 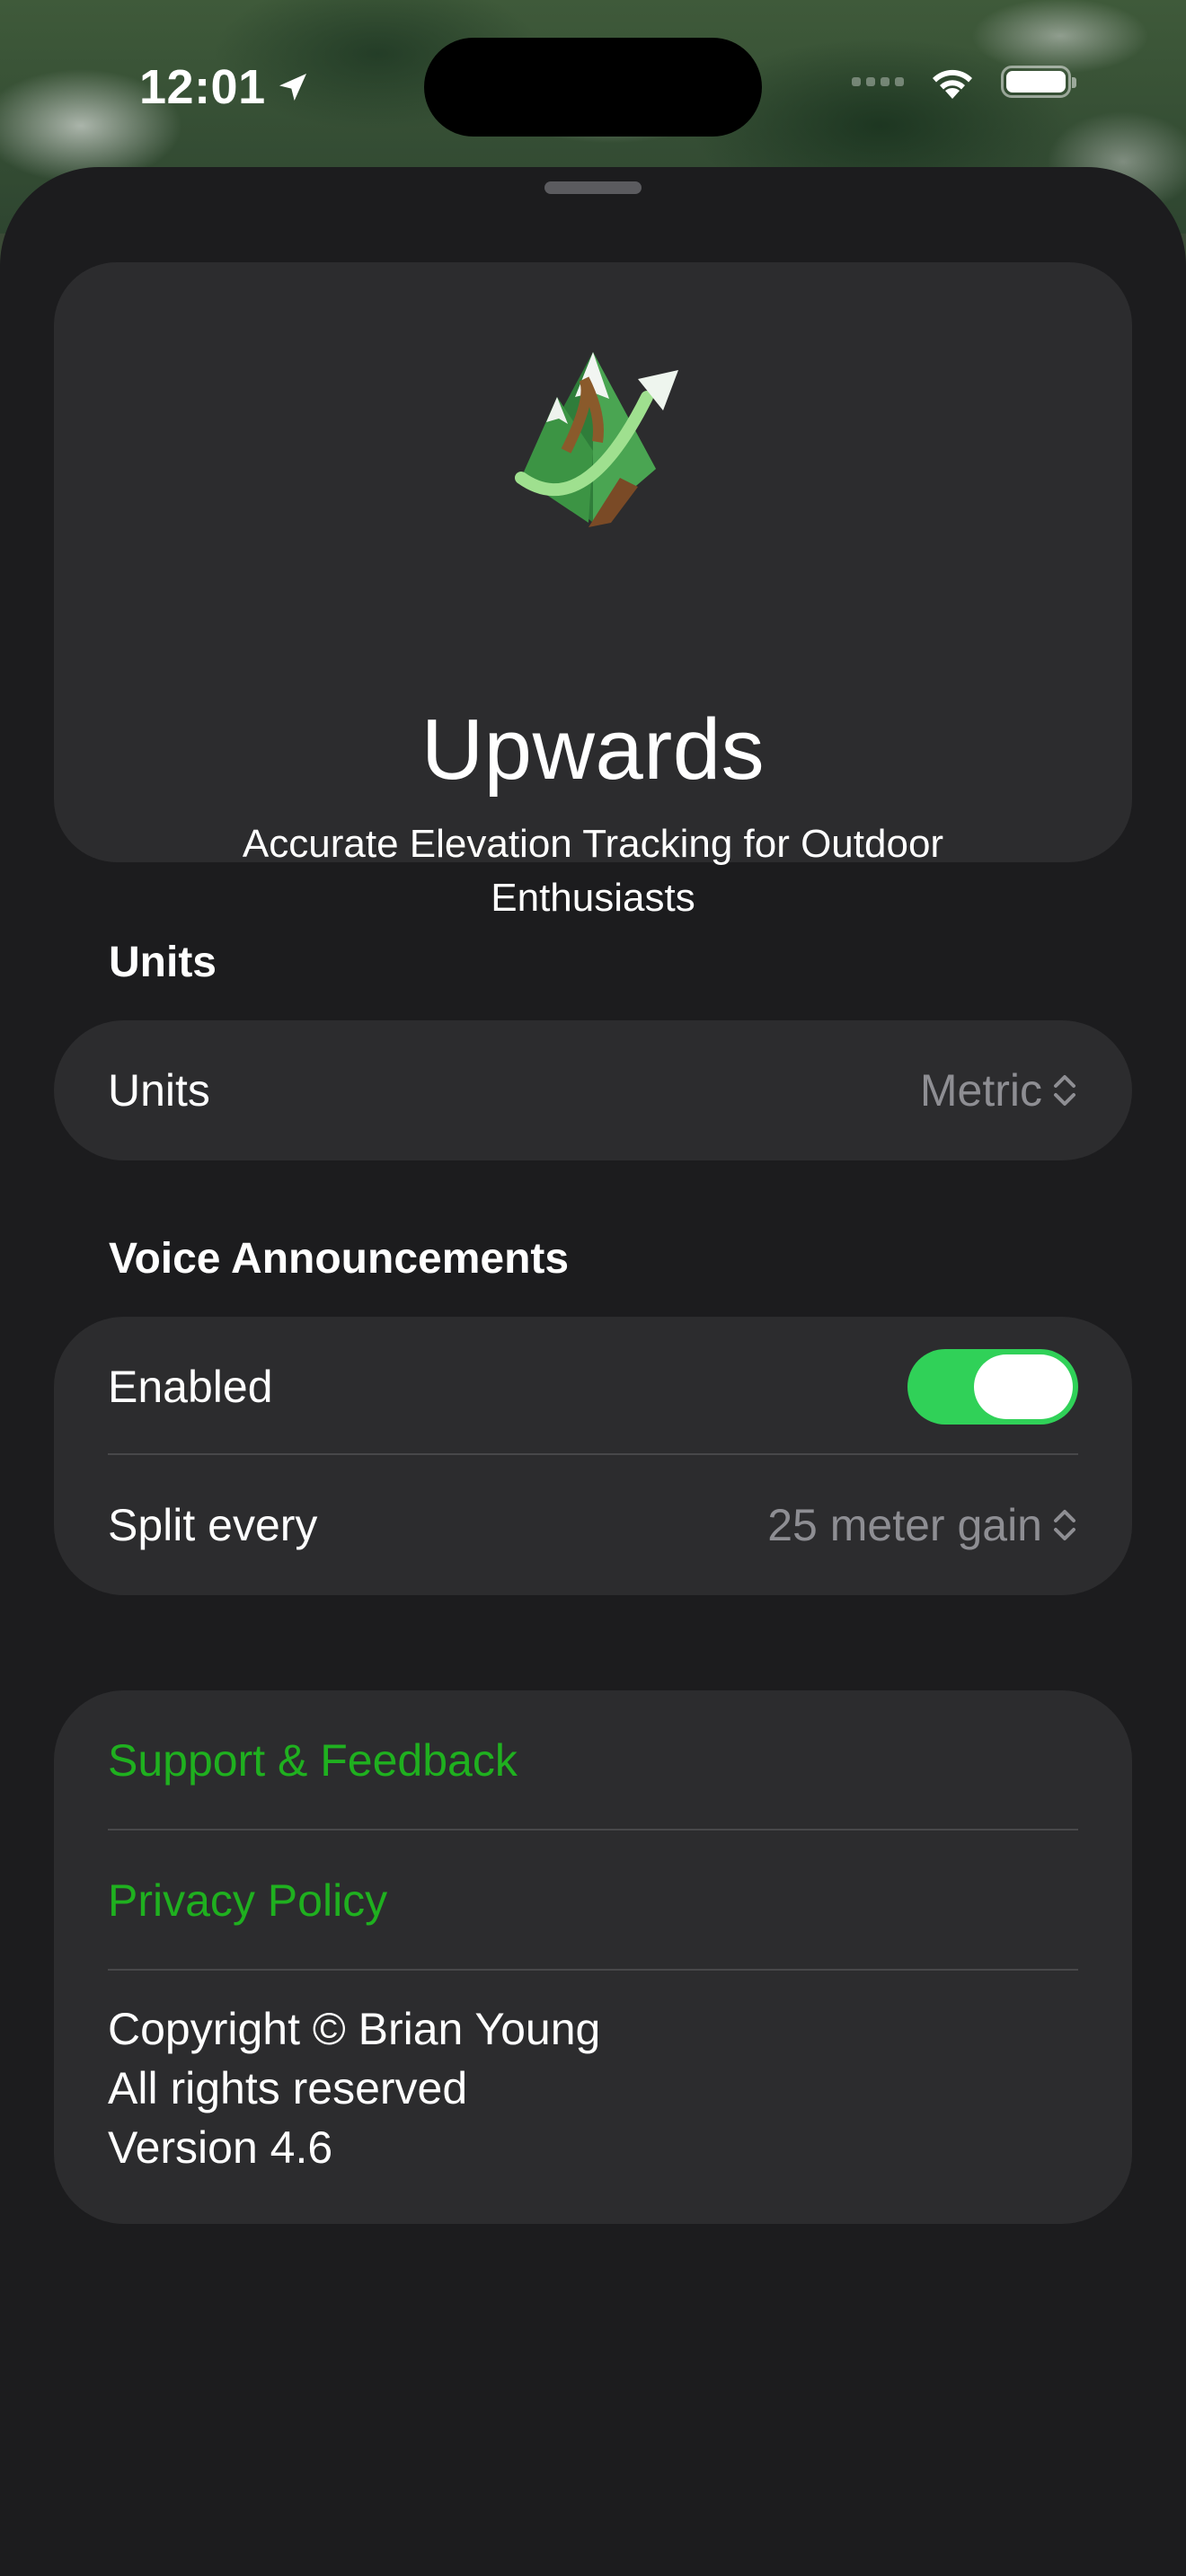 I want to click on enabled-label: Enabled, so click(x=190, y=1387).